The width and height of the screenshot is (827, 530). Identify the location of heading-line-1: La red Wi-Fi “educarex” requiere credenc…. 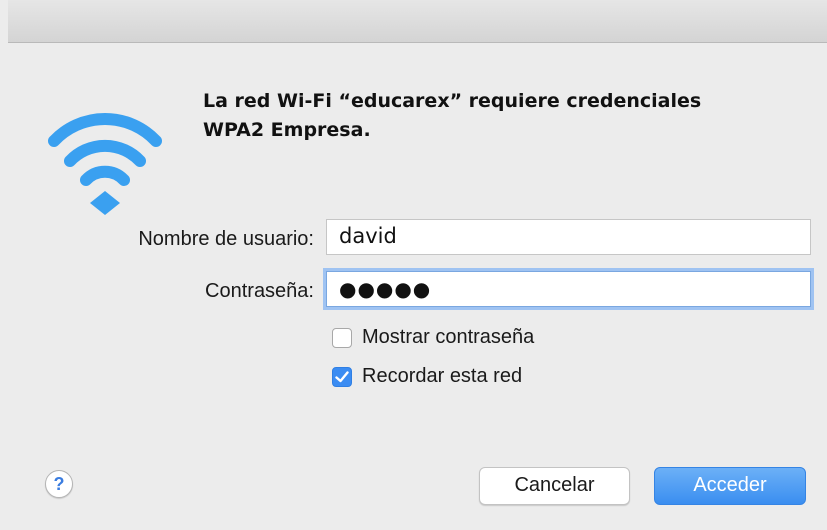
(452, 101).